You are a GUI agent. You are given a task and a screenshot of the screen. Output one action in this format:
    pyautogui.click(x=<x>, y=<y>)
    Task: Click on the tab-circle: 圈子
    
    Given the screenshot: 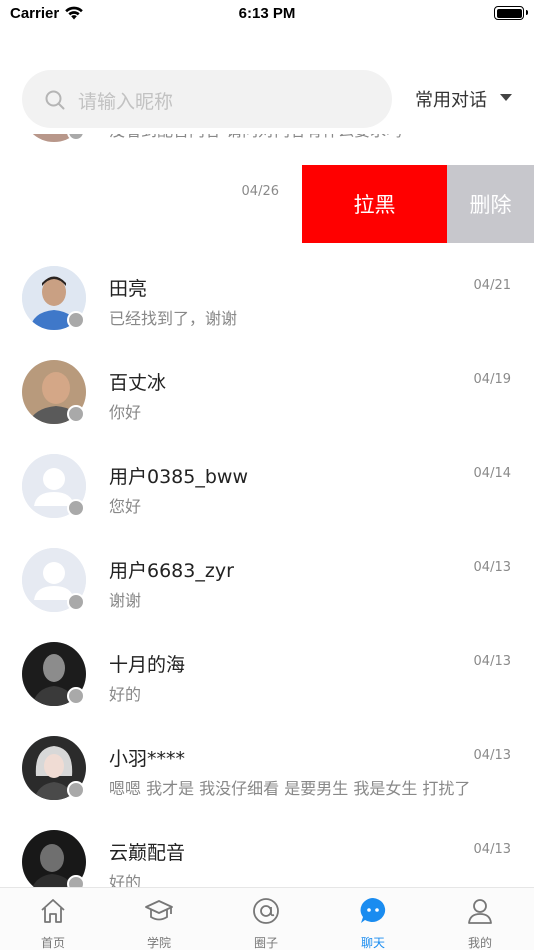 What is the action you would take?
    pyautogui.click(x=266, y=919)
    